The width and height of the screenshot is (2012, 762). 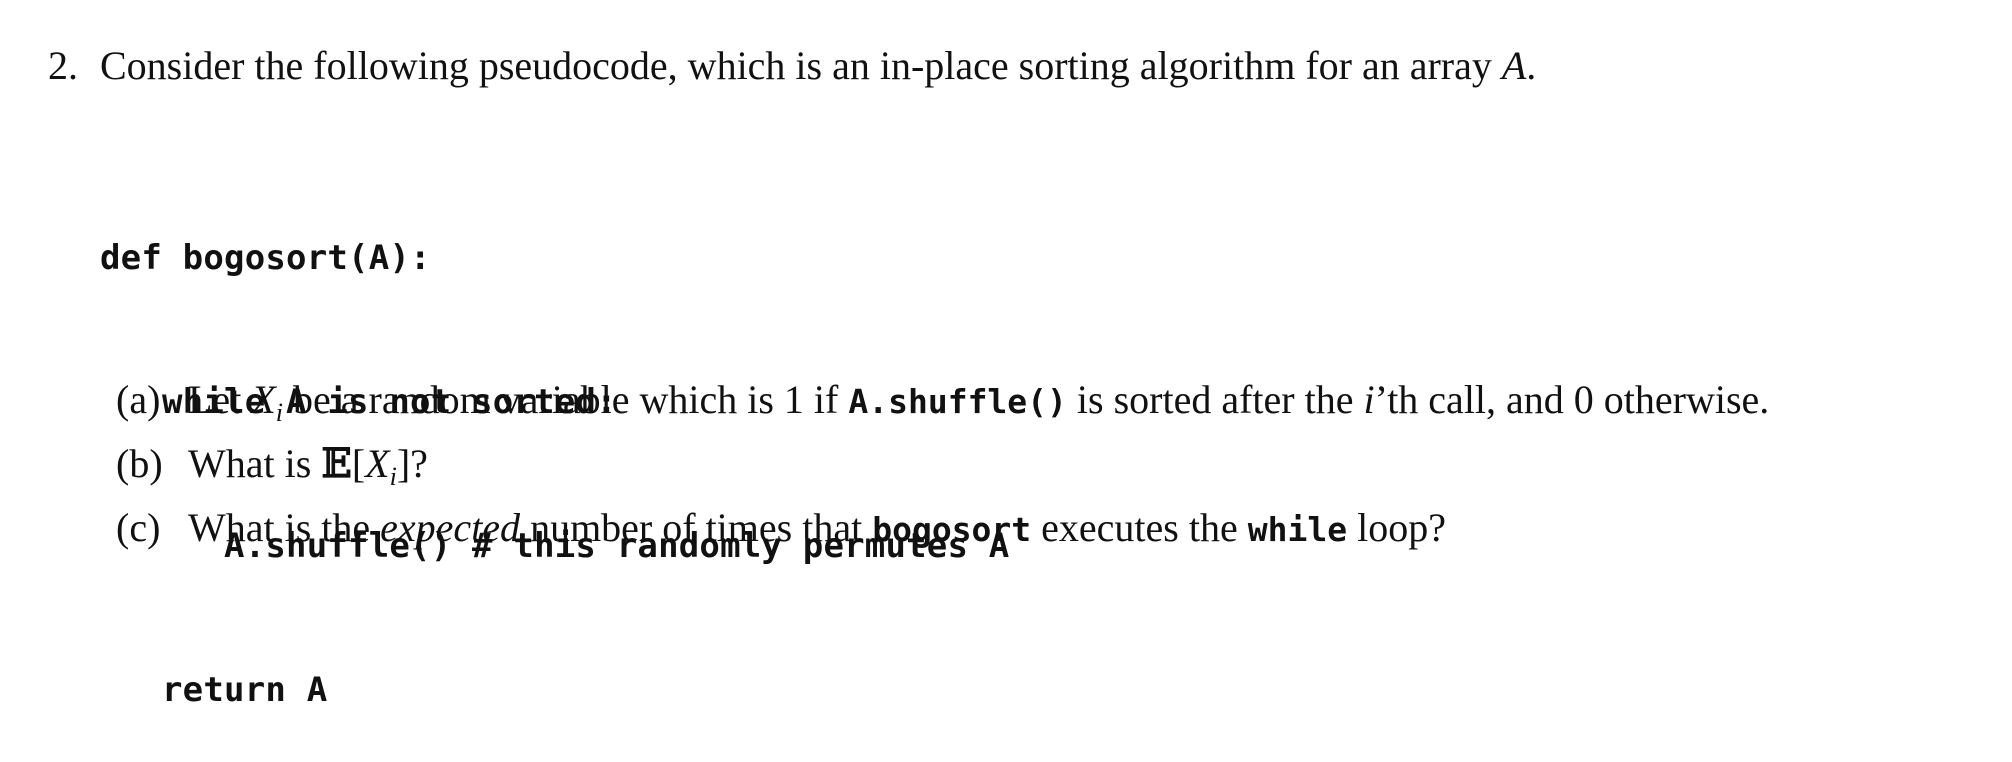 I want to click on subpart-c-text-1: What is the, so click(x=284, y=527).